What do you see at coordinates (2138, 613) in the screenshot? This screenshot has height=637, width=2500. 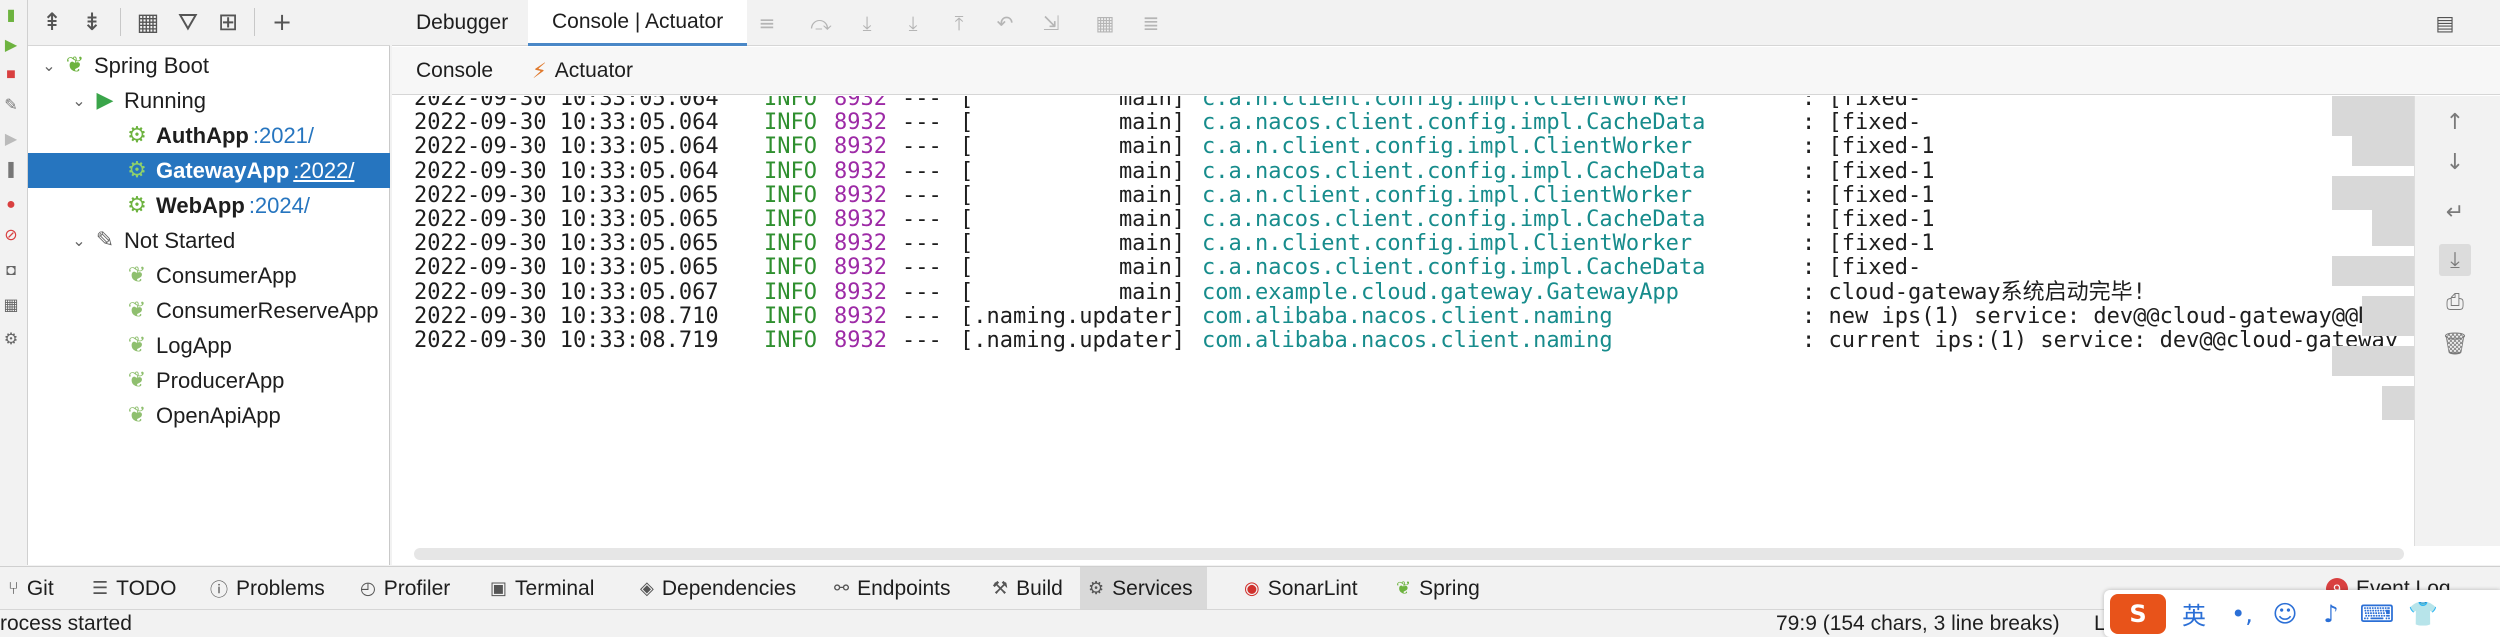 I see `sogou-logo: S` at bounding box center [2138, 613].